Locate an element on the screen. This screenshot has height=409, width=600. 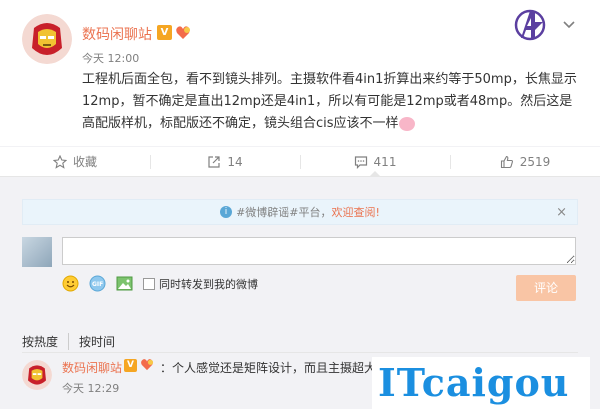
tab-sort-hot: 按热度 is located at coordinates (45, 341).